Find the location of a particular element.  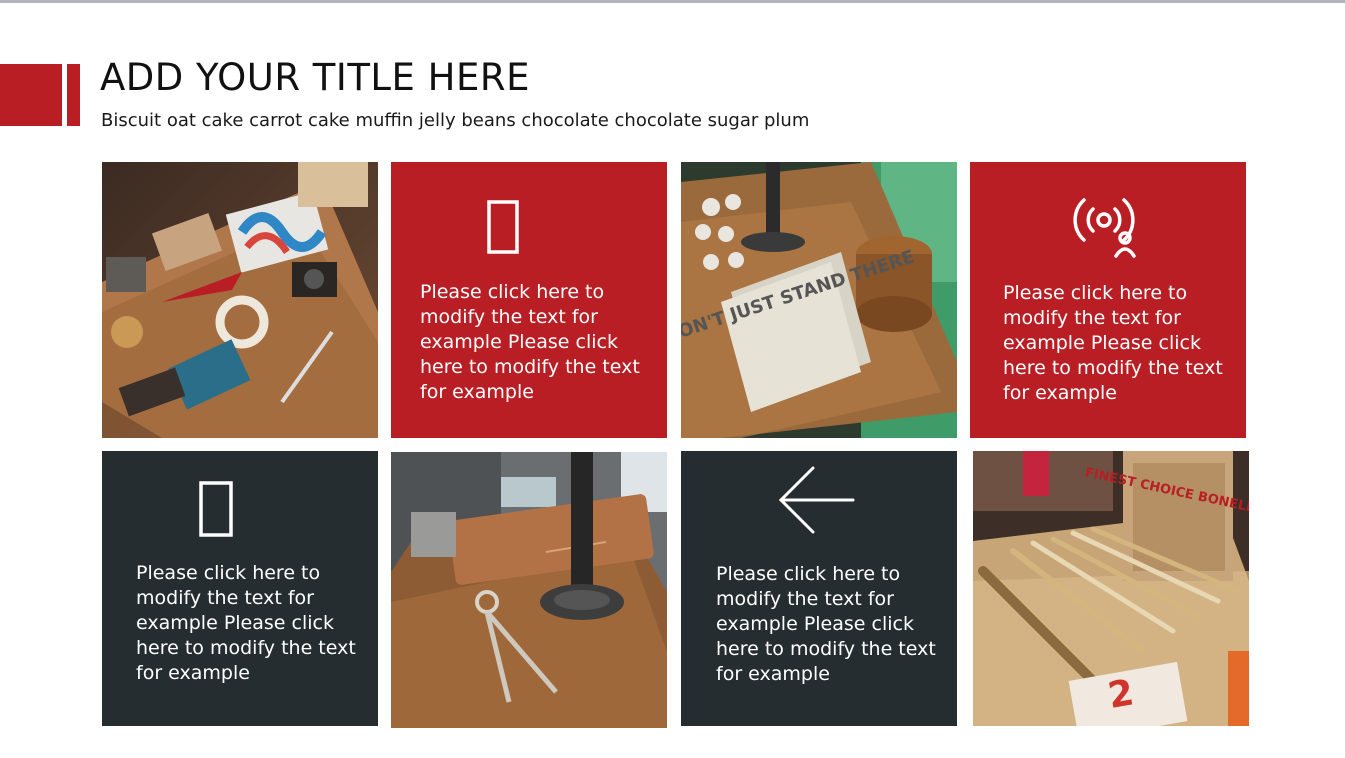

notebook-desk-image: DON'T JUST STAND THERE is located at coordinates (819, 300).